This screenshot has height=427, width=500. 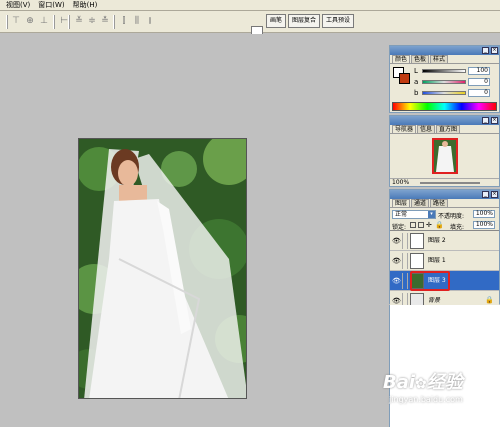 I want to click on distribute-vcenter-icon: ≑, so click(x=92, y=21).